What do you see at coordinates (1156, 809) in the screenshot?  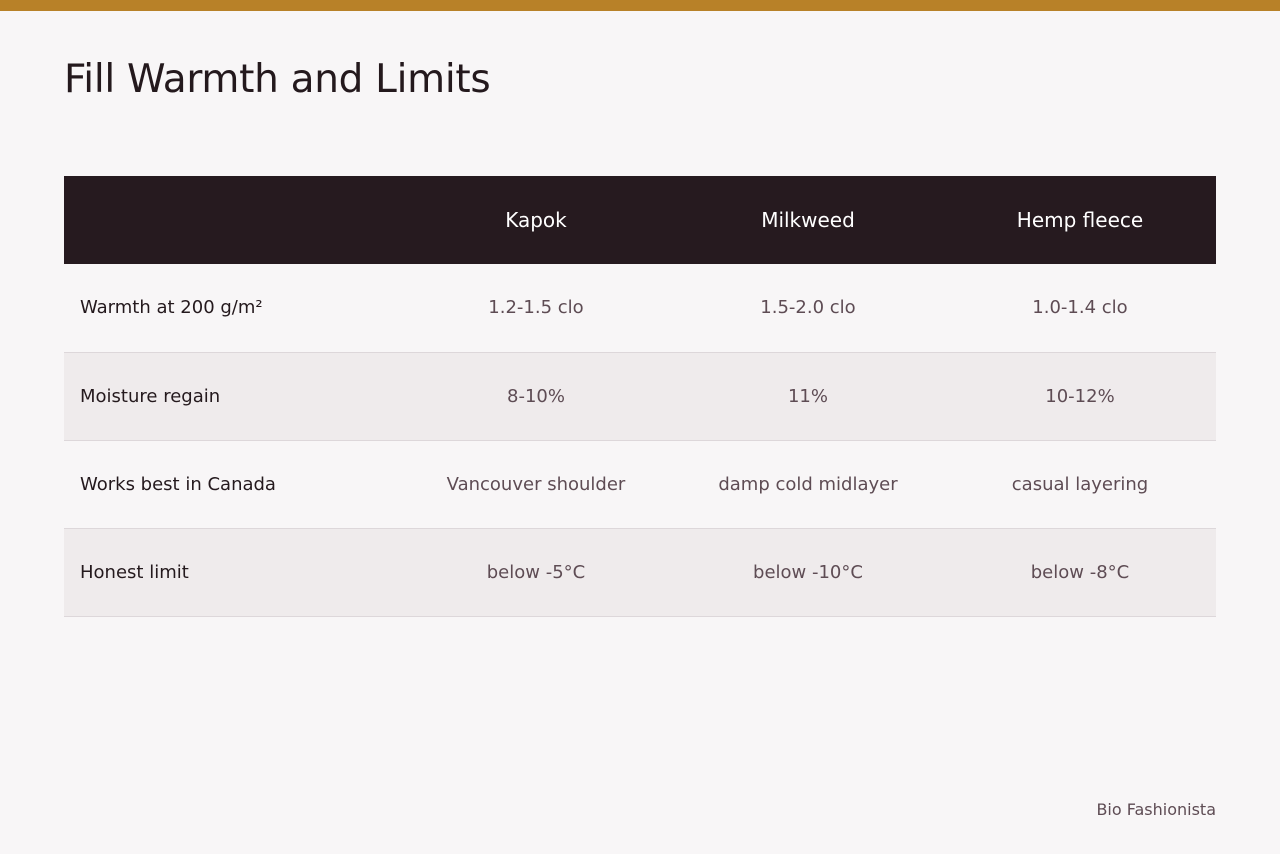 I see `brand-footer: Bio Fashionista` at bounding box center [1156, 809].